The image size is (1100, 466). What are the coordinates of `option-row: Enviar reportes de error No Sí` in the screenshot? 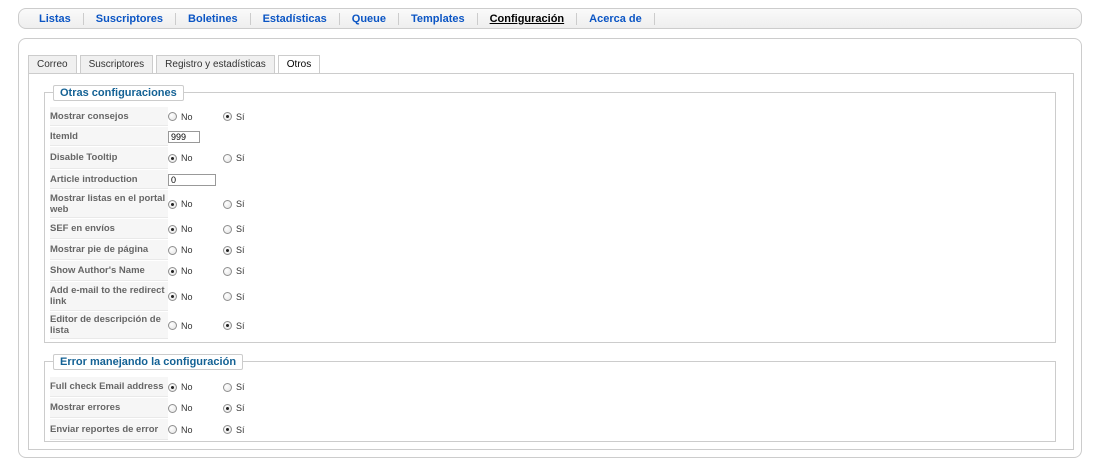 It's located at (164, 429).